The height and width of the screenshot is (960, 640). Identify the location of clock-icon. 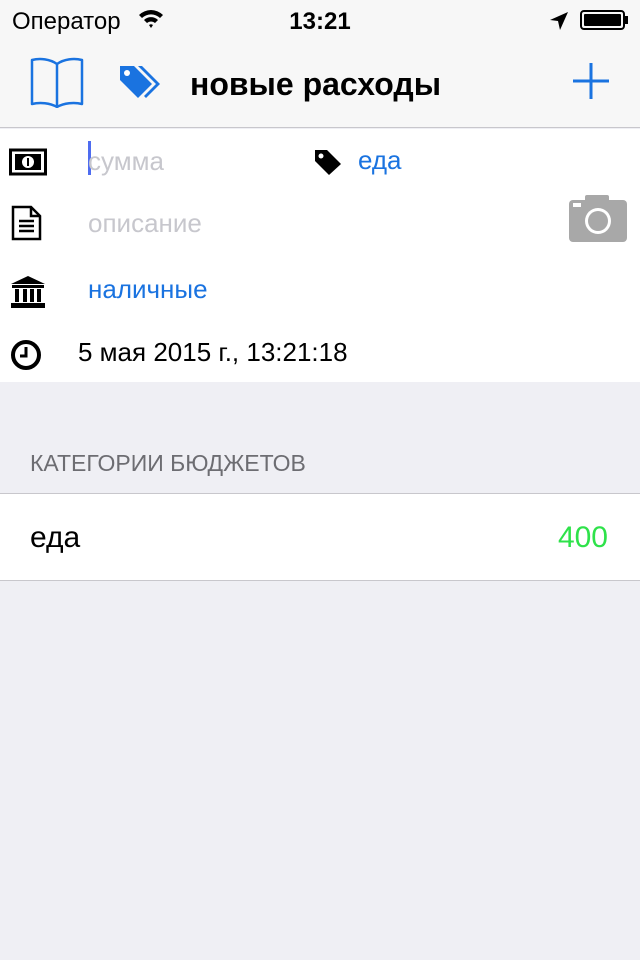
(26, 355).